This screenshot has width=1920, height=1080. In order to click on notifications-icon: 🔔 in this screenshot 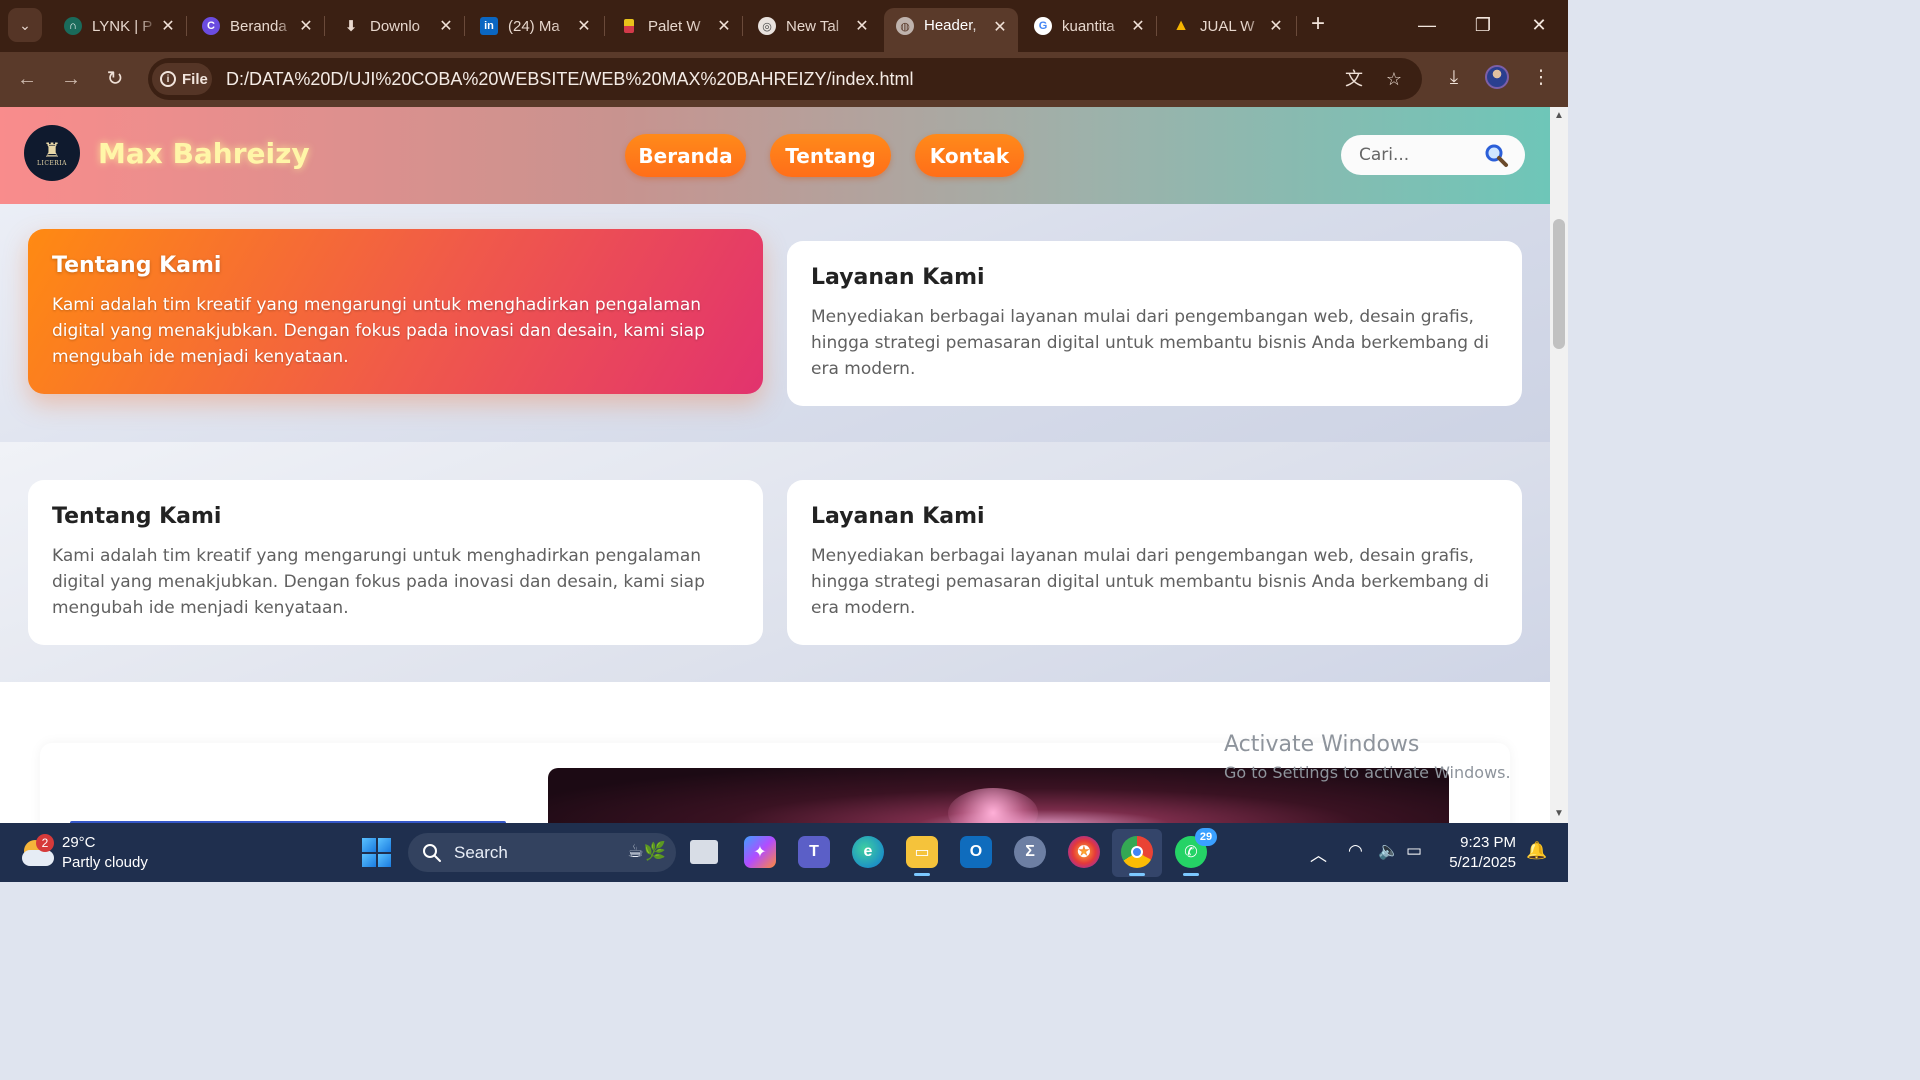, I will do `click(1536, 851)`.